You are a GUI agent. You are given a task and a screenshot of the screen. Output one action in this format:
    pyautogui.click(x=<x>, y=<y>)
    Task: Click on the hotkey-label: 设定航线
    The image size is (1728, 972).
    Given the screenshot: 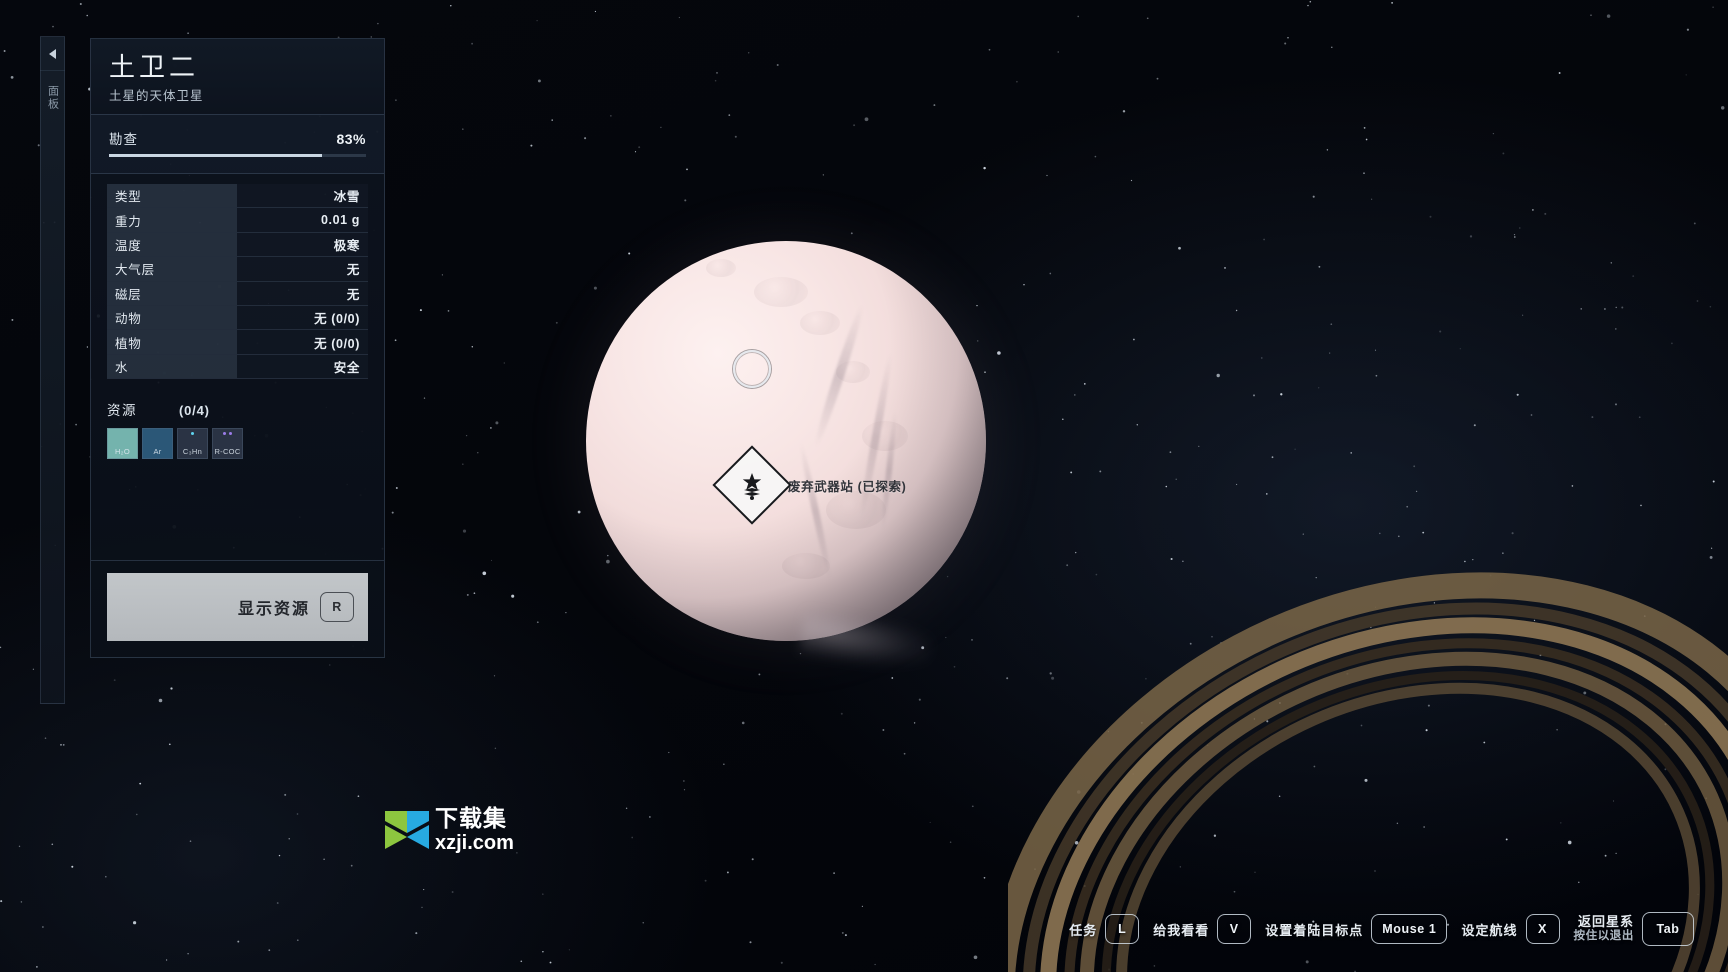 What is the action you would take?
    pyautogui.click(x=1489, y=930)
    